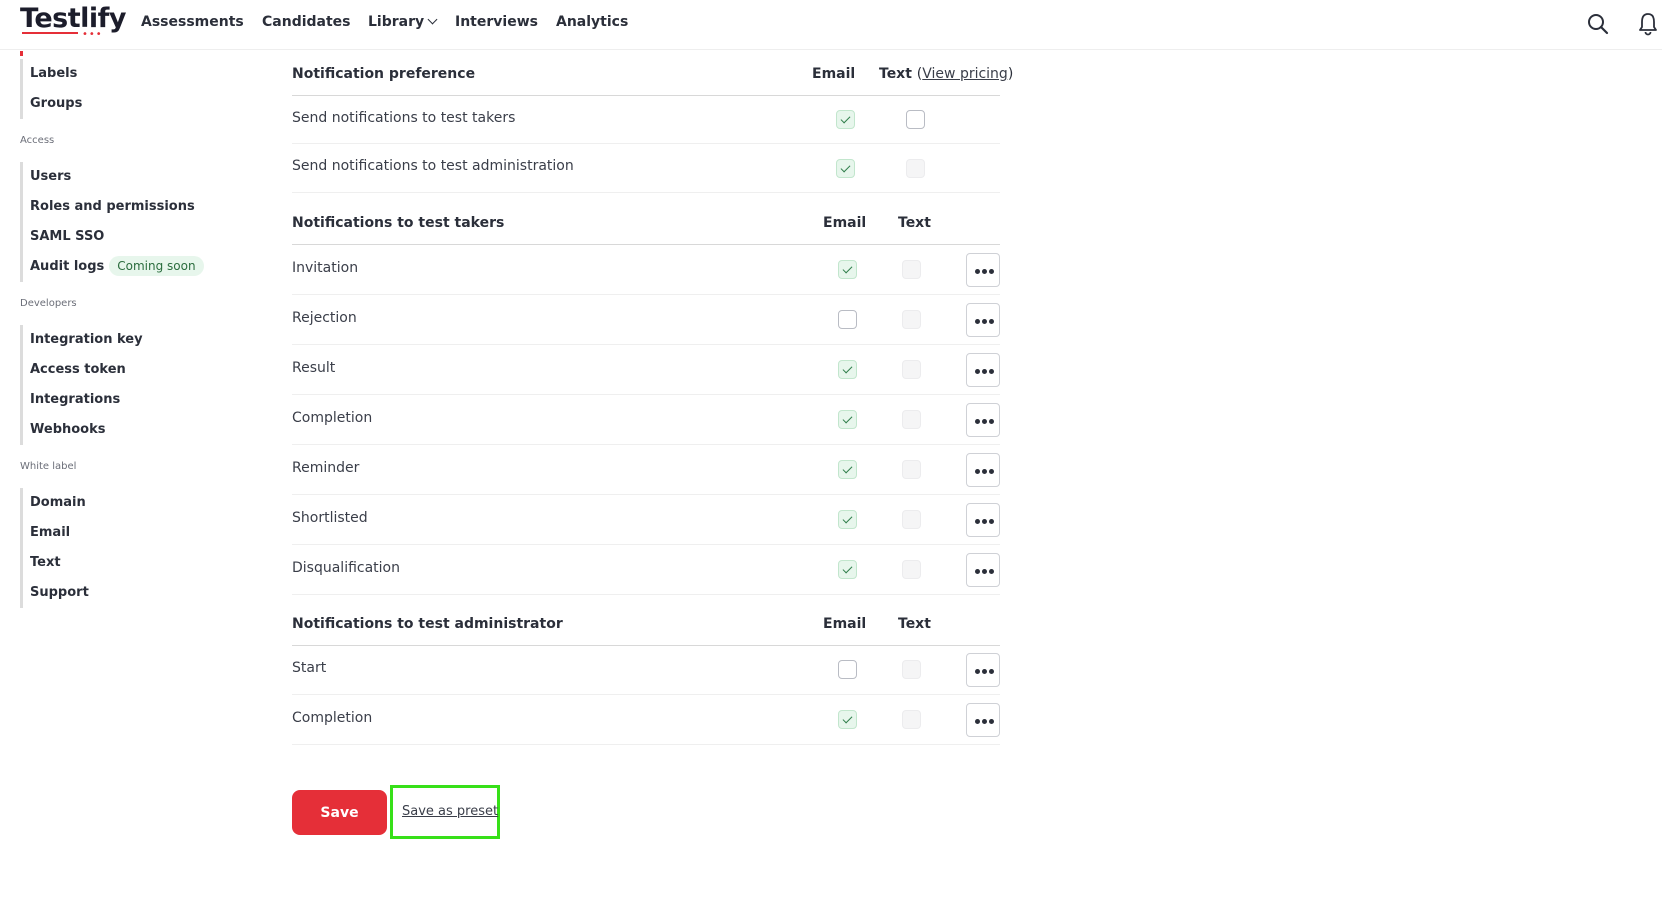 This screenshot has height=897, width=1662. I want to click on sidebar-item-webhooks: Webhooks, so click(83, 430).